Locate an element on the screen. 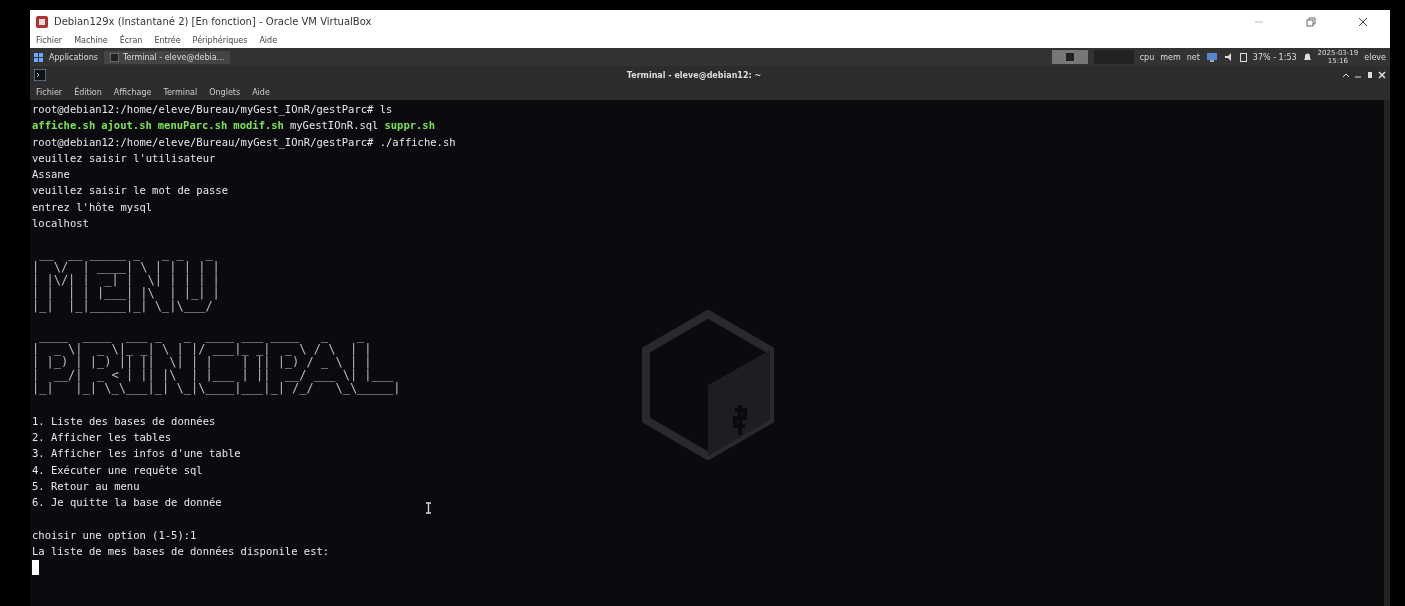 The width and height of the screenshot is (1405, 606). monitor-label: mem is located at coordinates (1170, 57).